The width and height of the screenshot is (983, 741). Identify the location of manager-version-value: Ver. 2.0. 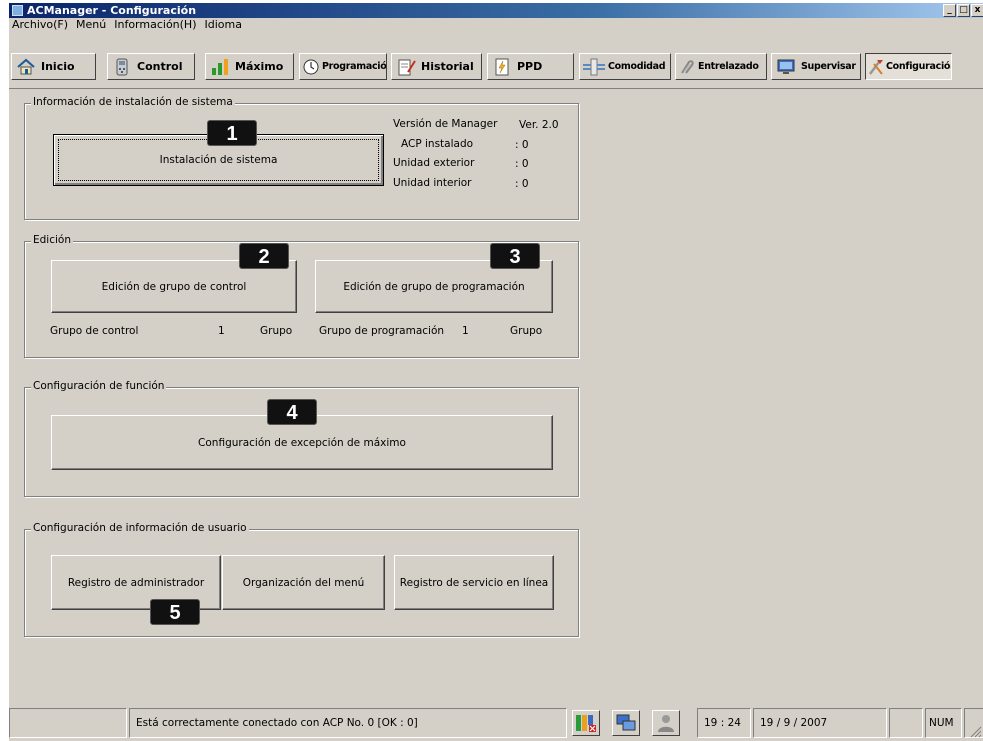
(539, 125).